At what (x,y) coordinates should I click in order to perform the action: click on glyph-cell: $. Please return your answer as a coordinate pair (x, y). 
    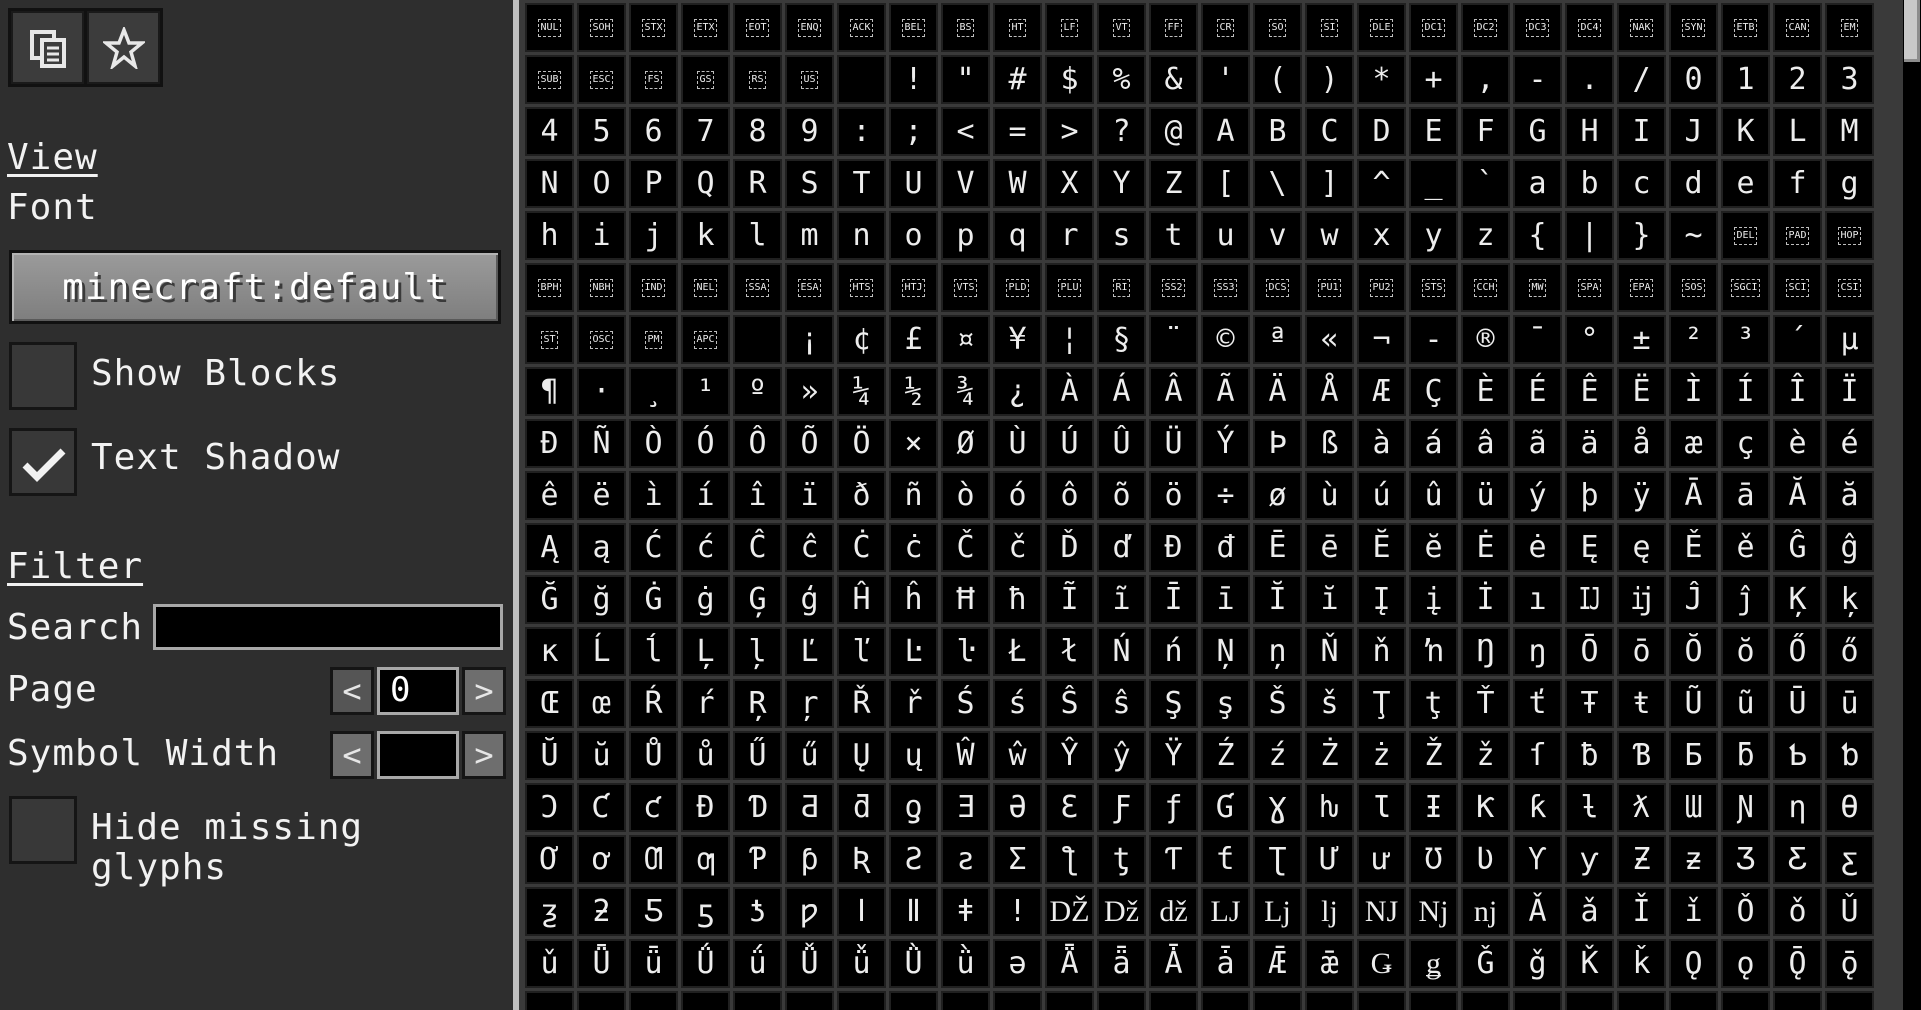
    Looking at the image, I should click on (1069, 79).